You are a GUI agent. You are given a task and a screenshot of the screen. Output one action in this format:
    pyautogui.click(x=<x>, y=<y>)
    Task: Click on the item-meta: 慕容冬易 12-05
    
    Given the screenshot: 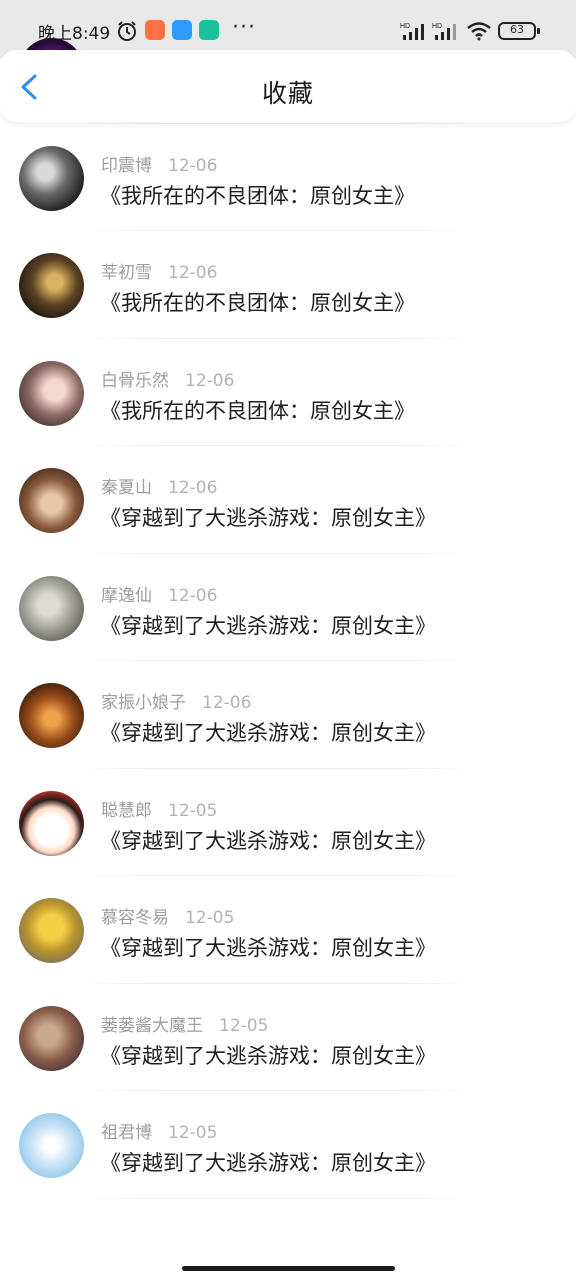 What is the action you would take?
    pyautogui.click(x=167, y=915)
    